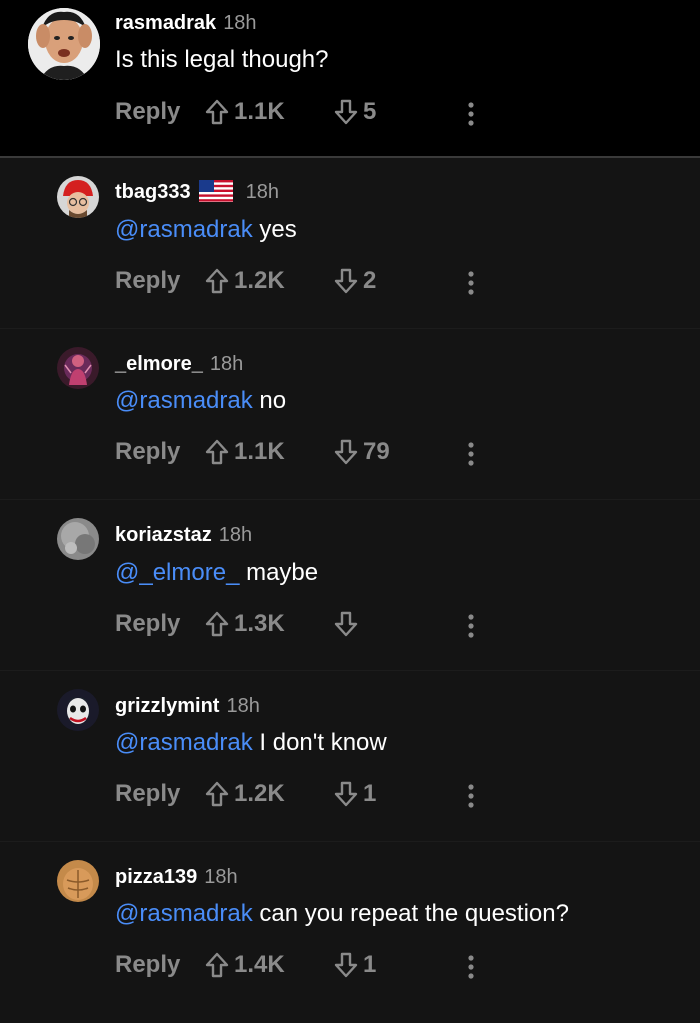  I want to click on upvote-count: 1.4K, so click(259, 964).